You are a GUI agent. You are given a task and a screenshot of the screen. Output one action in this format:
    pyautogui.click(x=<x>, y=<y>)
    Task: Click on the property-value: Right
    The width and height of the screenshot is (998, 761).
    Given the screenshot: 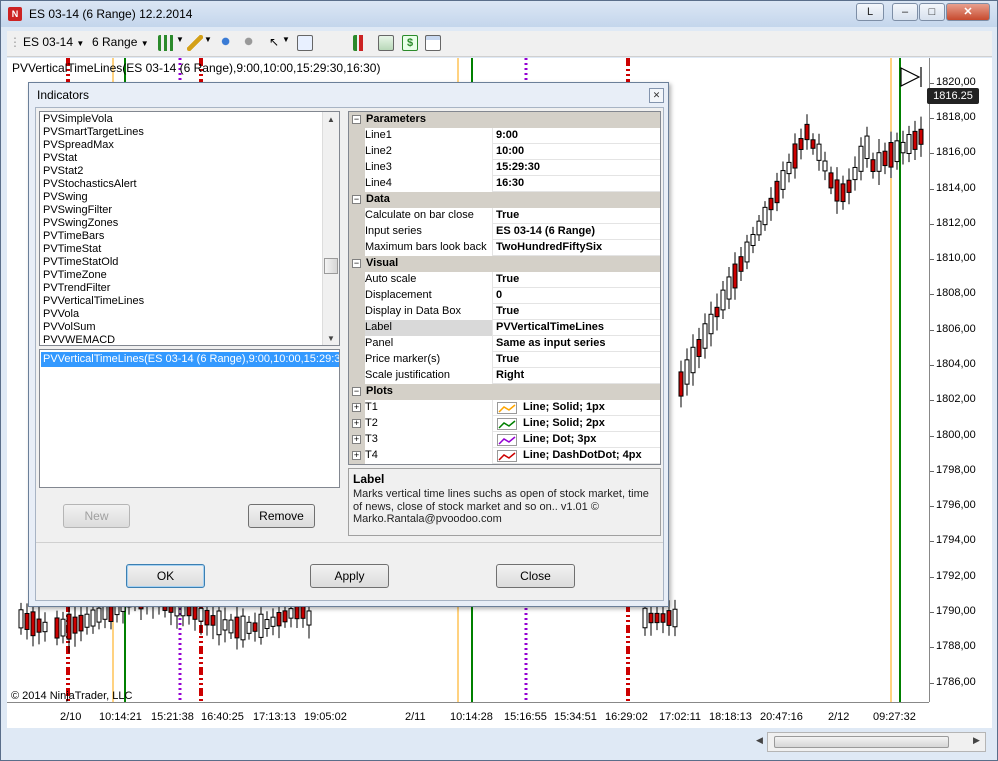 What is the action you would take?
    pyautogui.click(x=576, y=376)
    